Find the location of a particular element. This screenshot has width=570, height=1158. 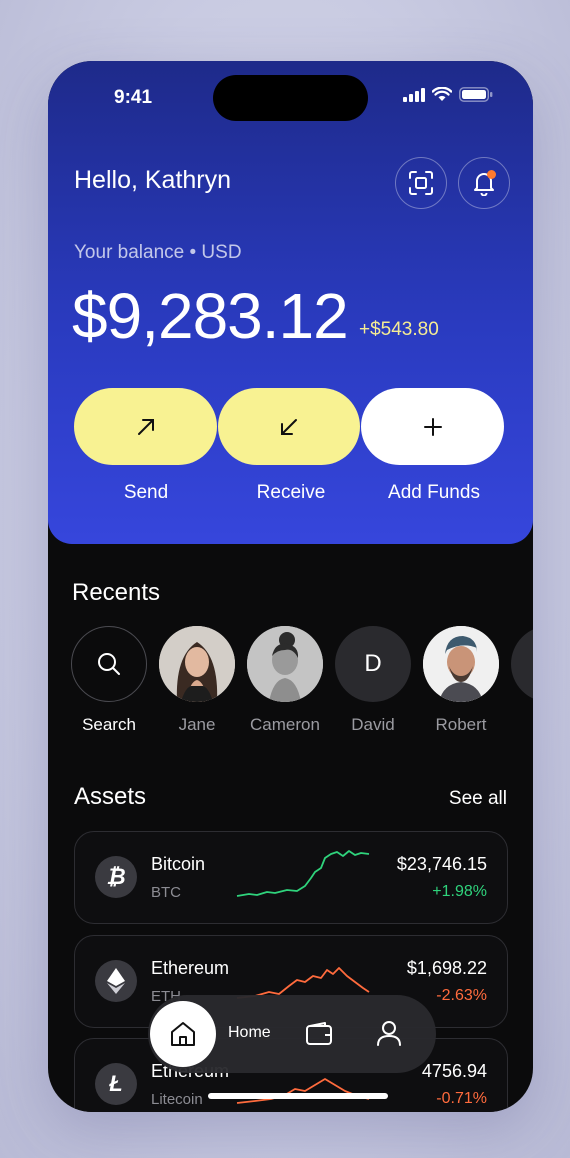

balance-label: Your balance • USD is located at coordinates (158, 252).